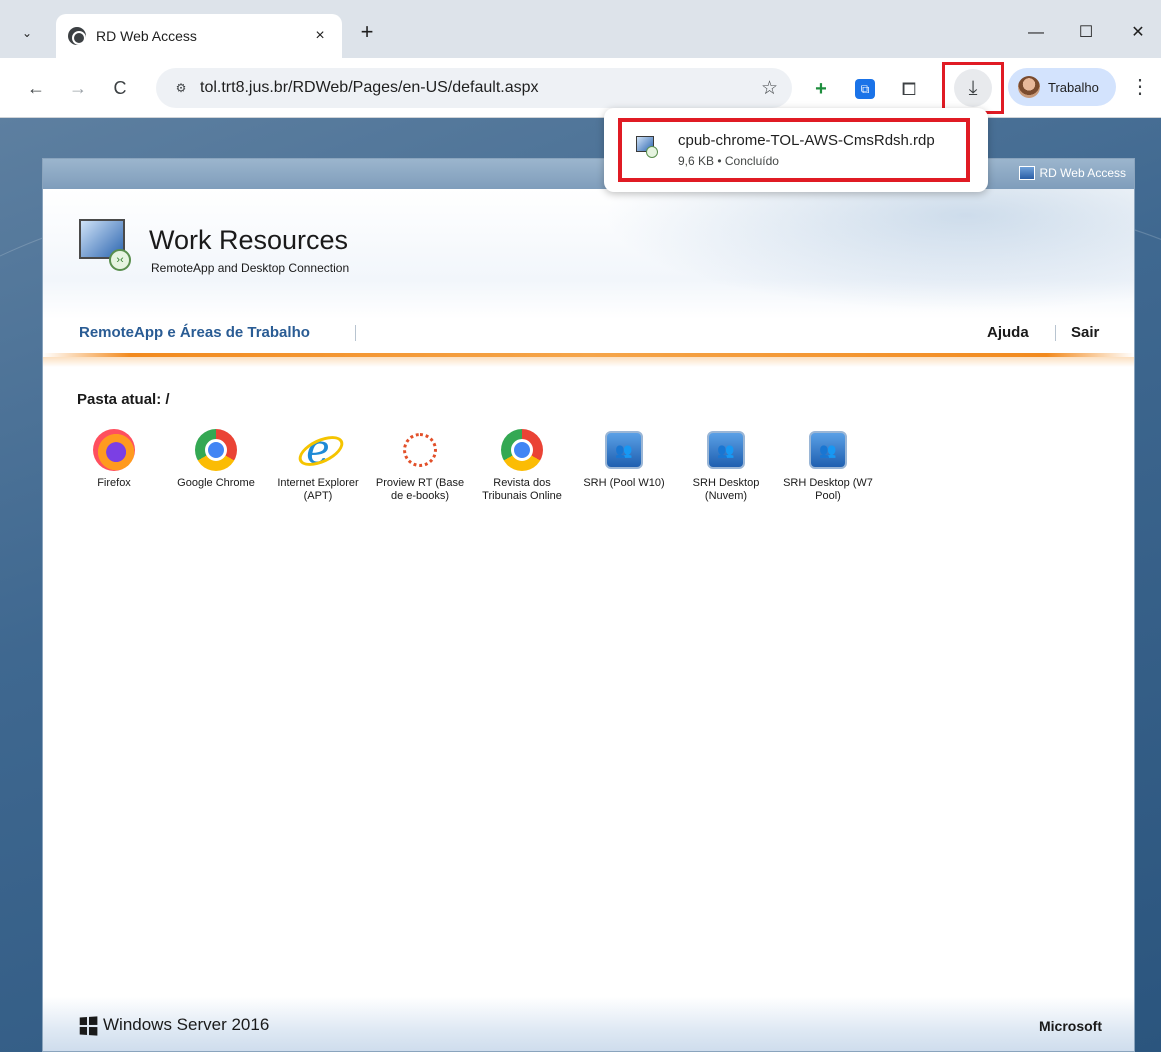 This screenshot has width=1161, height=1052. I want to click on reload-icon: C, so click(120, 88).